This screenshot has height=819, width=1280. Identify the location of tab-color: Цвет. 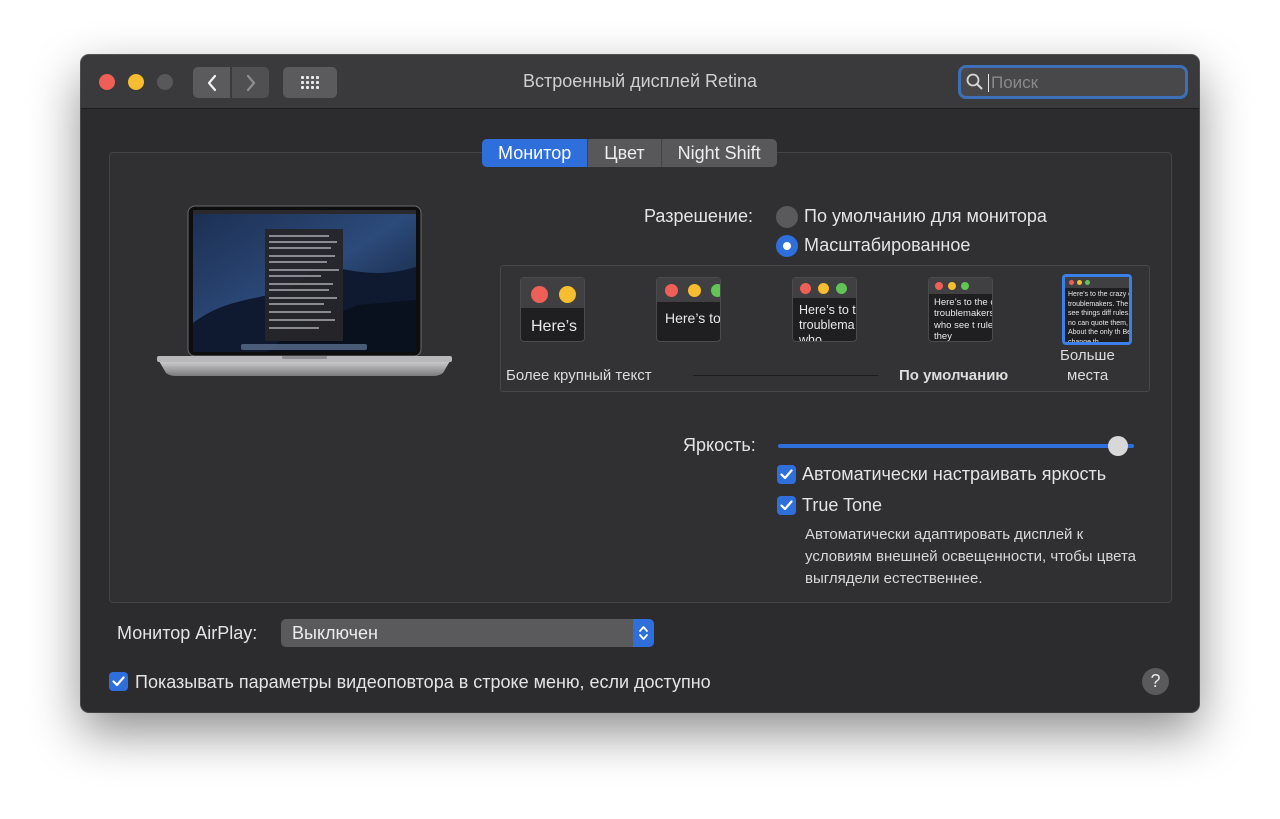
(625, 153).